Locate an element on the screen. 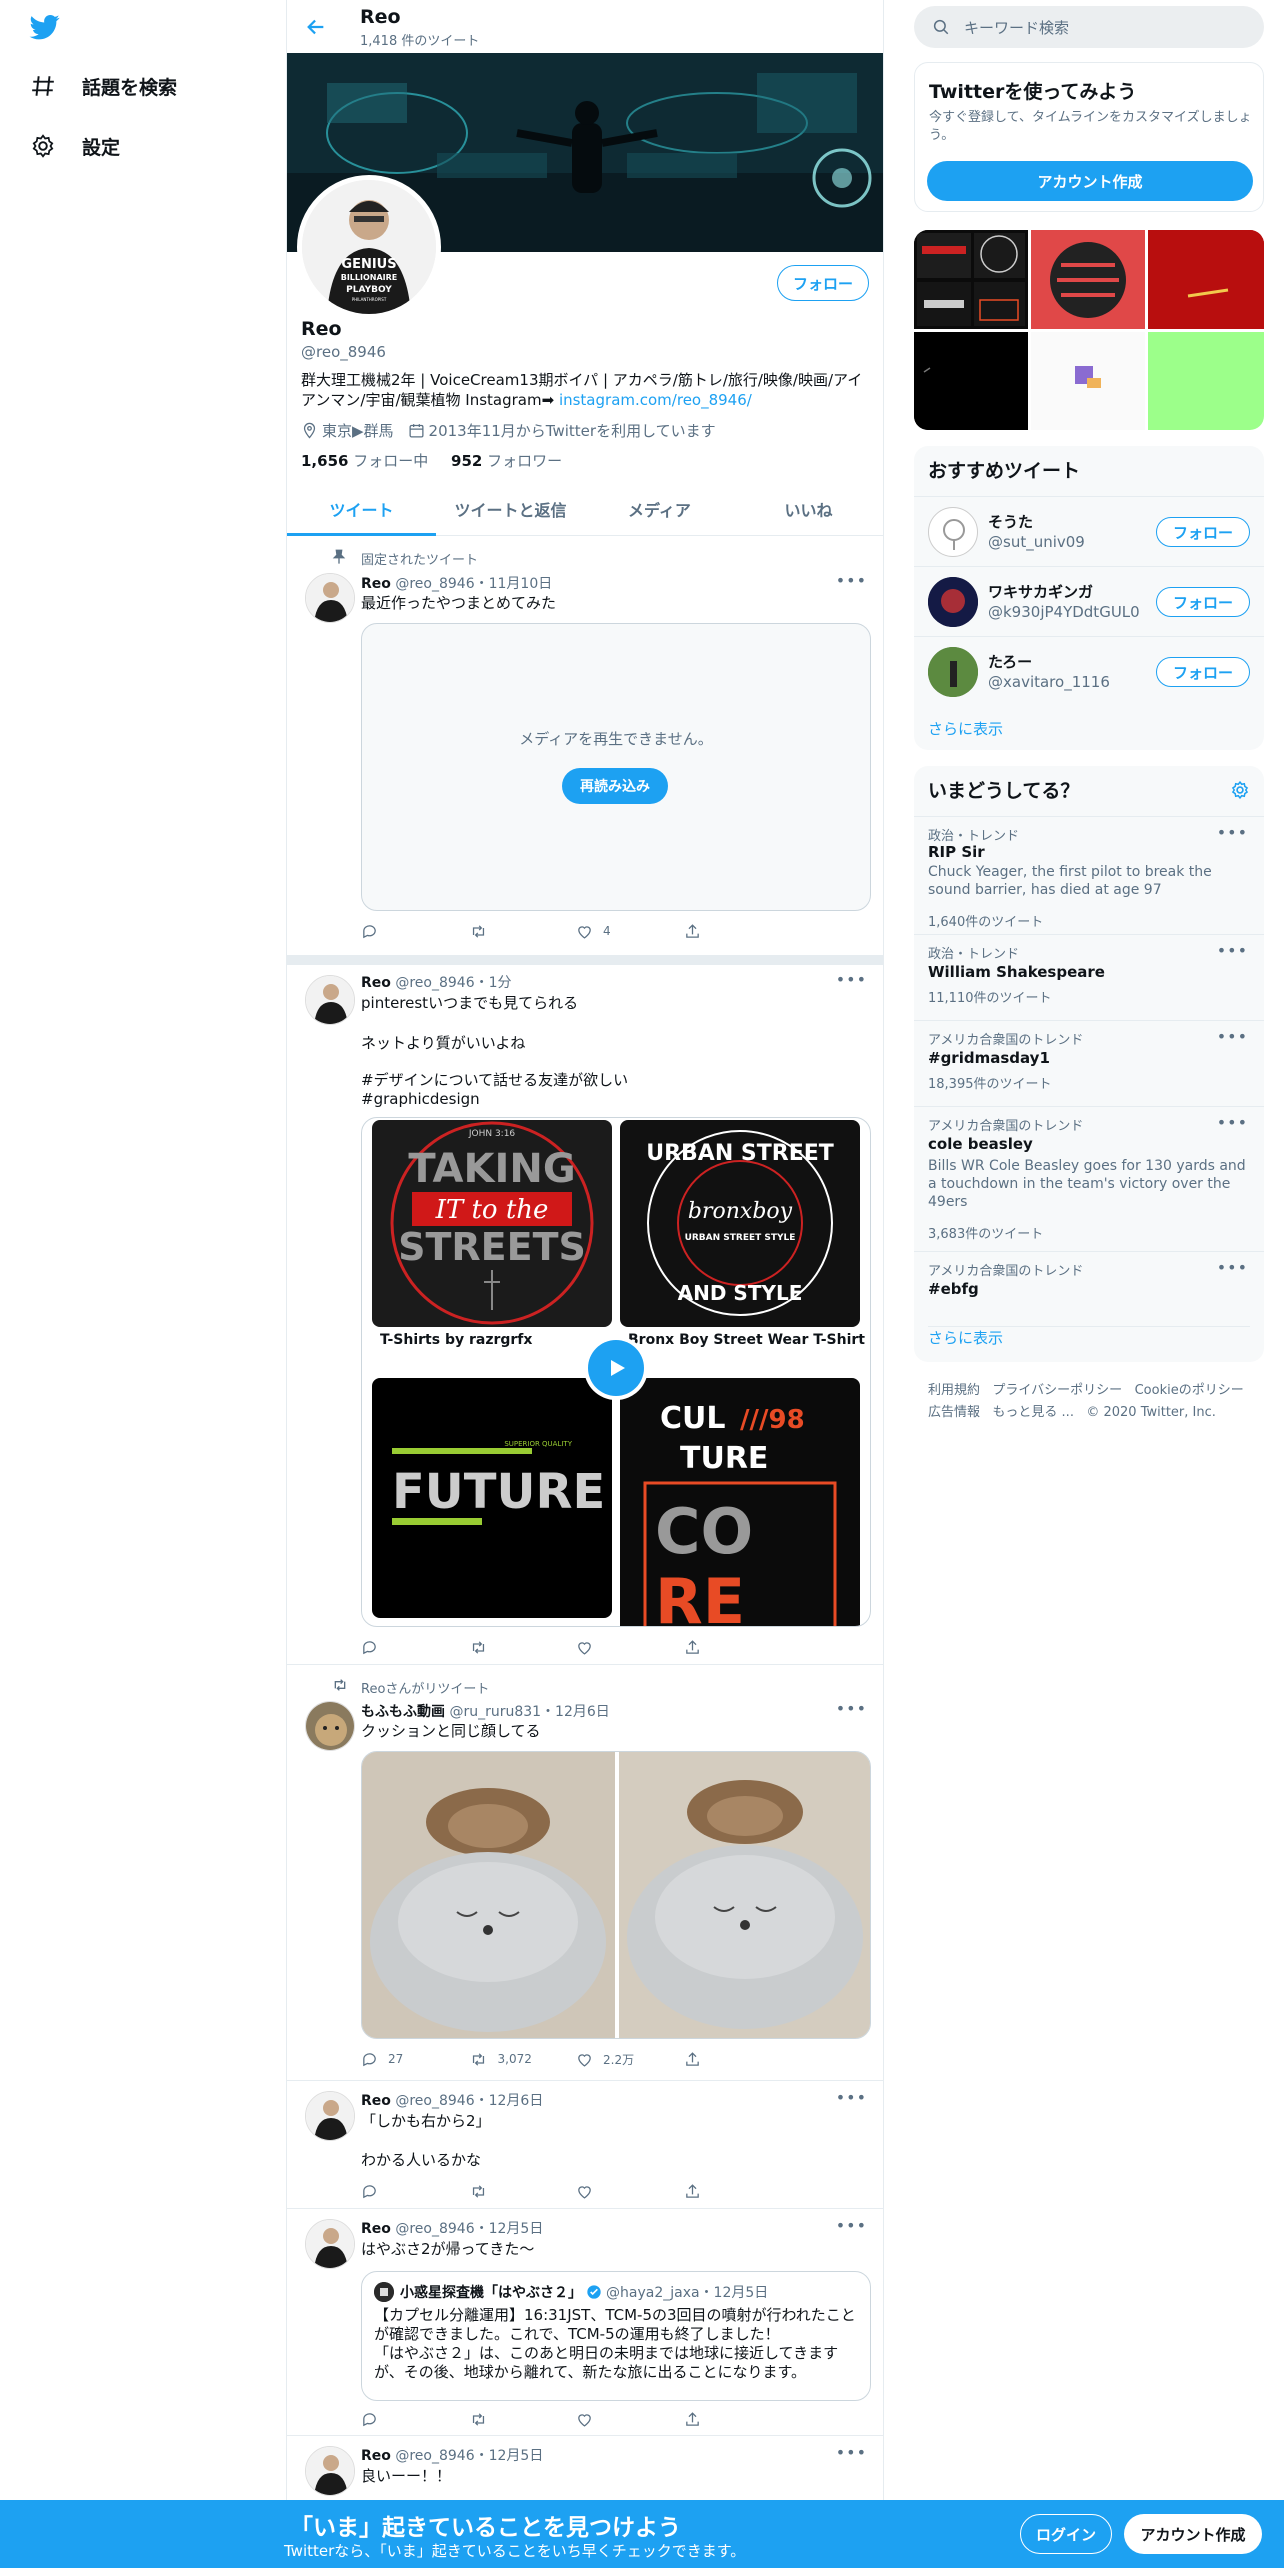  media-image: SUPERIOR QUALITY FUTURE is located at coordinates (492, 1498).